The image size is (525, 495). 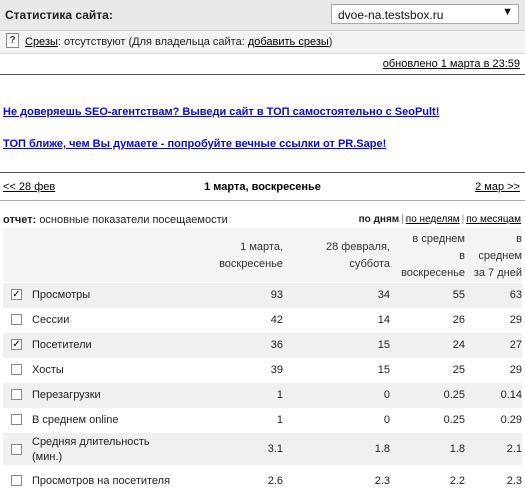 What do you see at coordinates (262, 187) in the screenshot?
I see `current-date: 1 марта, воскресенье` at bounding box center [262, 187].